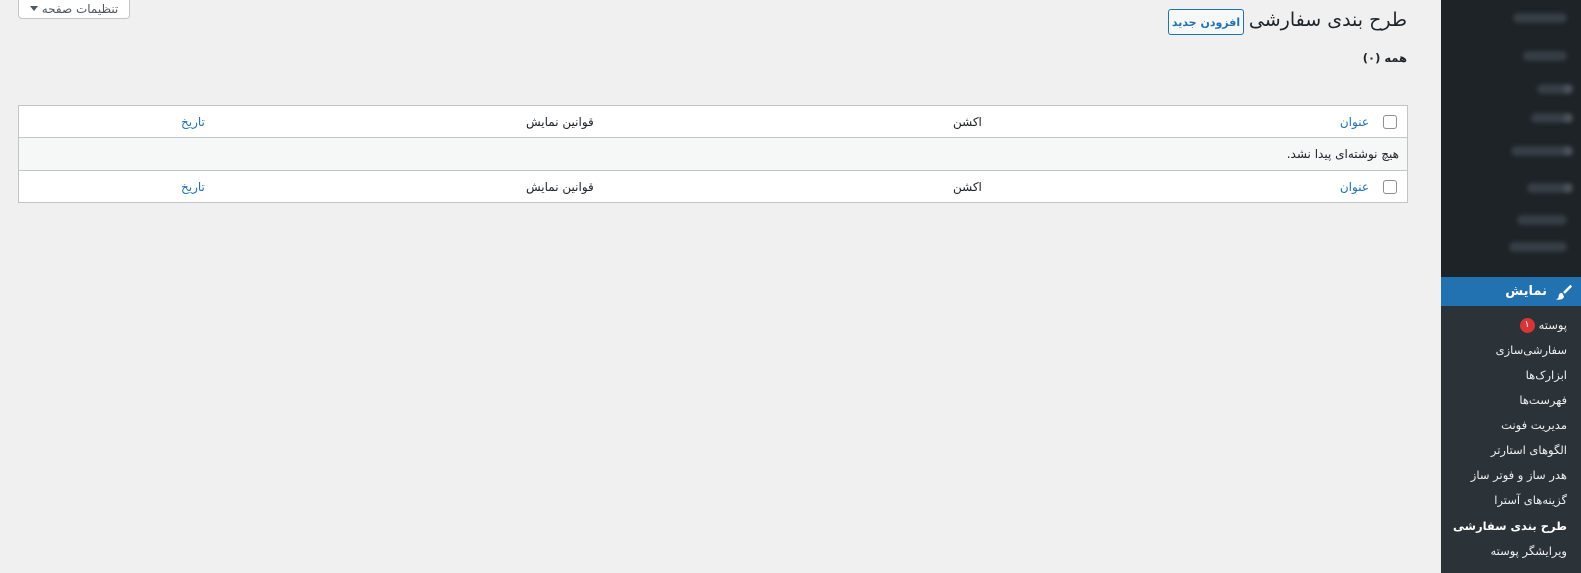 The height and width of the screenshot is (573, 1581). Describe the element at coordinates (1390, 187) in the screenshot. I see `select-all-checkbox-footer` at that location.